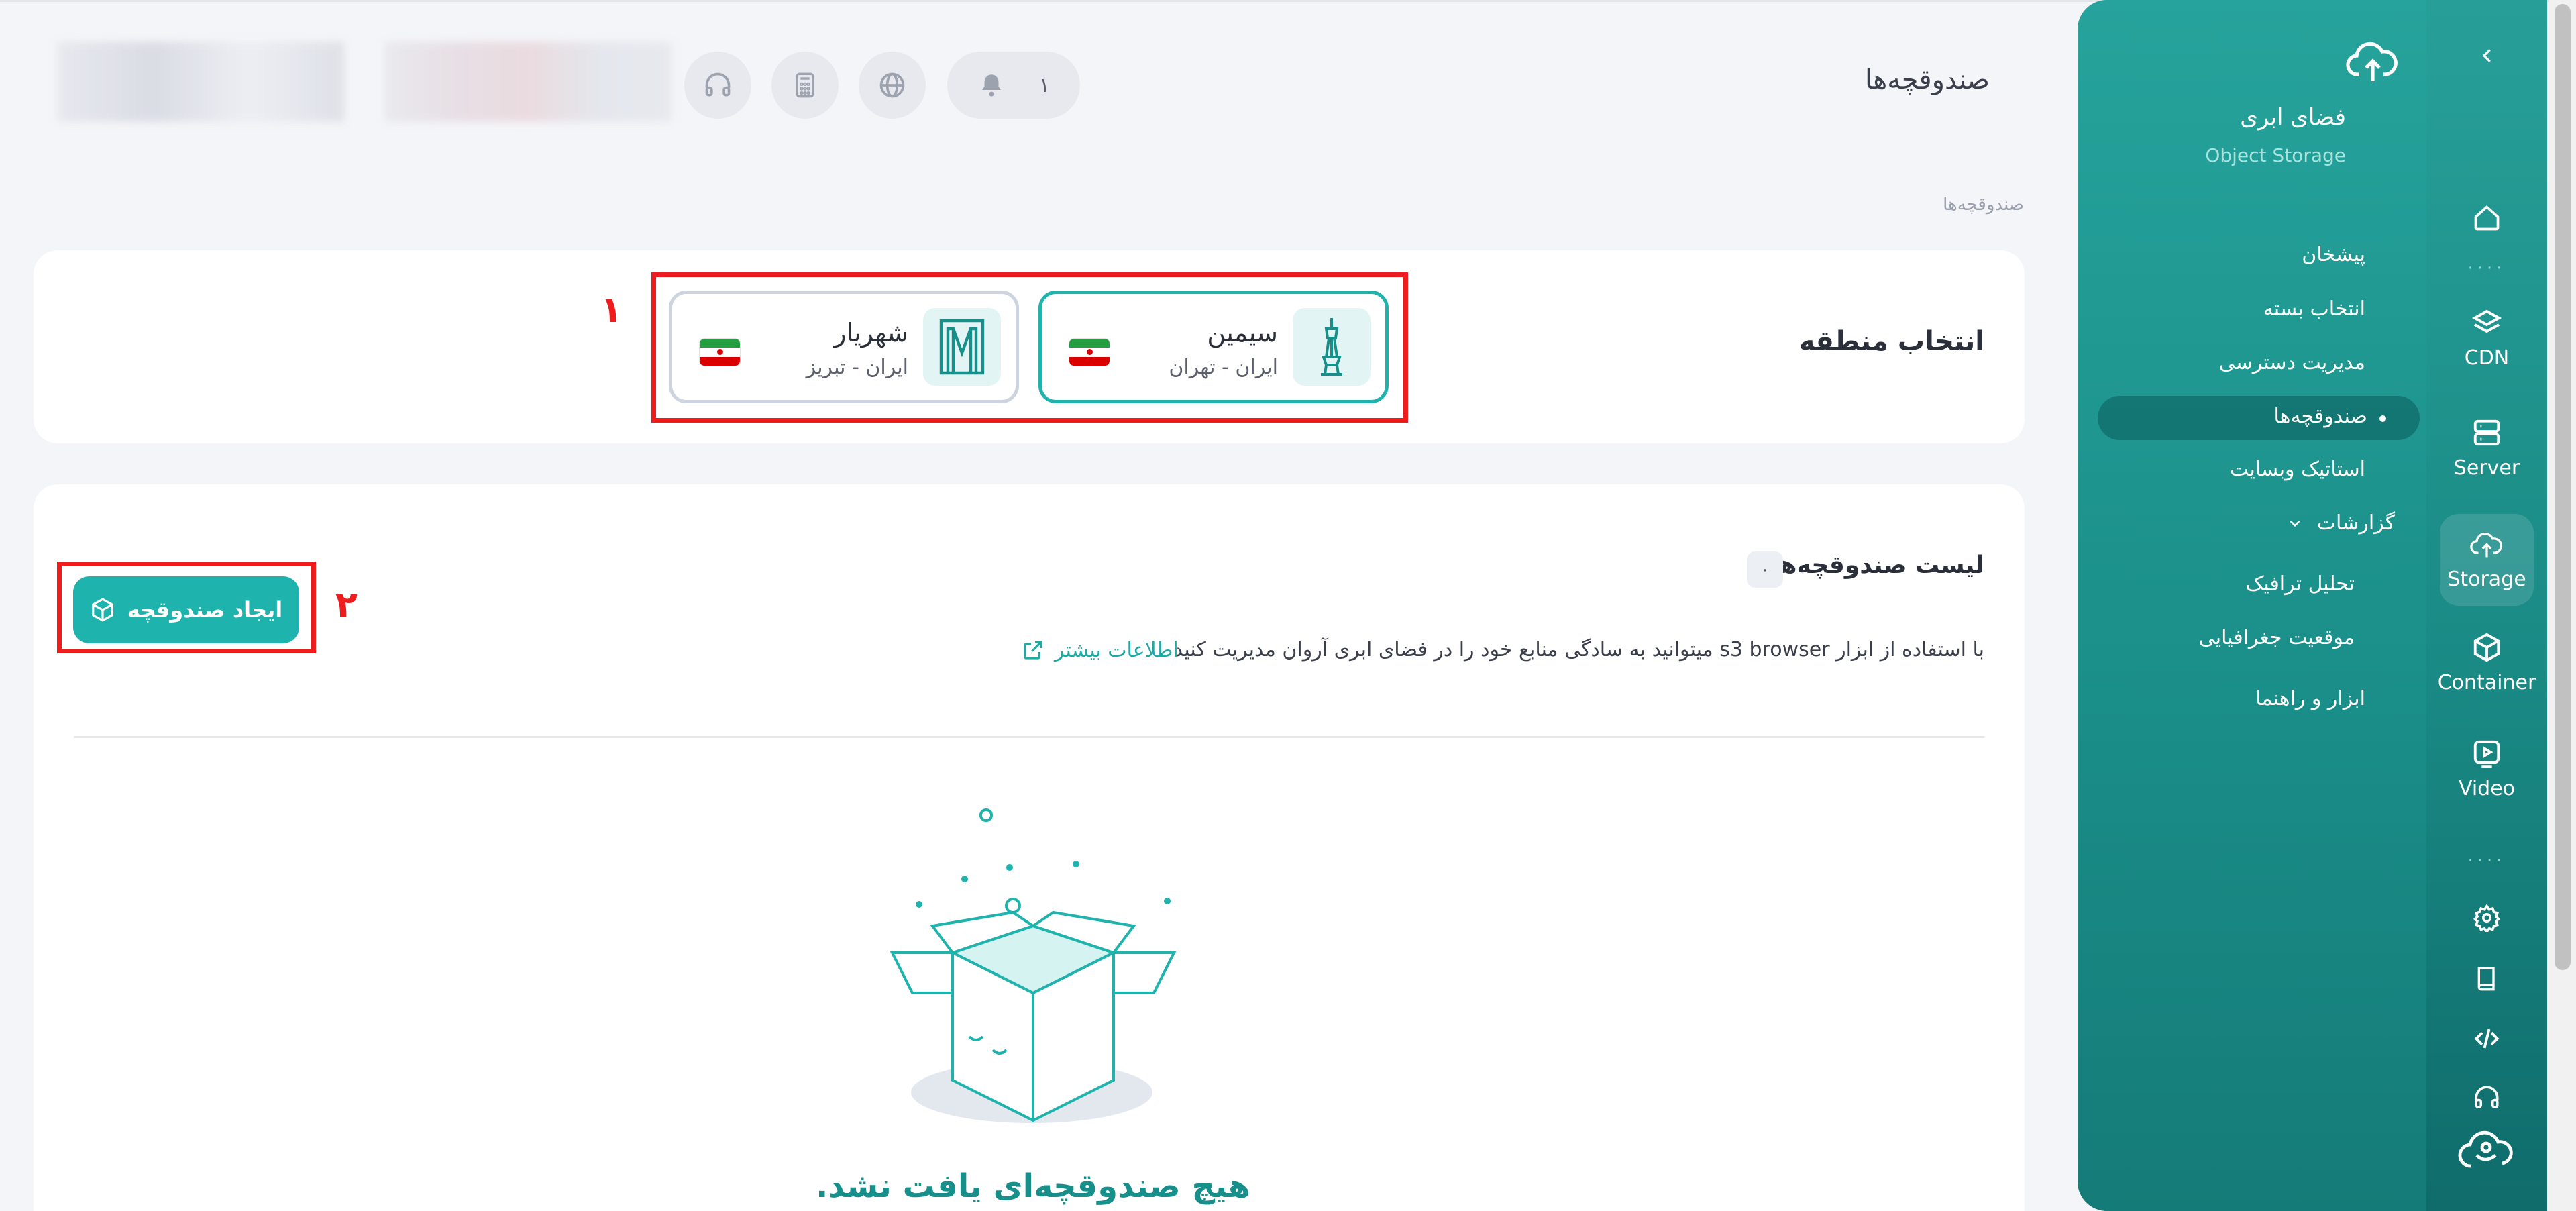  I want to click on nav-static-website: استاتیک وبسایت, so click(2297, 469).